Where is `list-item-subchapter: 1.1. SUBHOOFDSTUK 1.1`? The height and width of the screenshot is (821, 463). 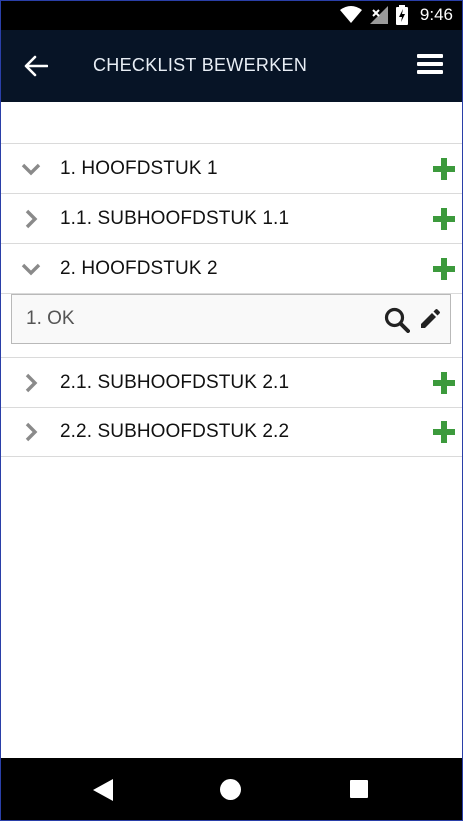 list-item-subchapter: 1.1. SUBHOOFDSTUK 1.1 is located at coordinates (231, 218).